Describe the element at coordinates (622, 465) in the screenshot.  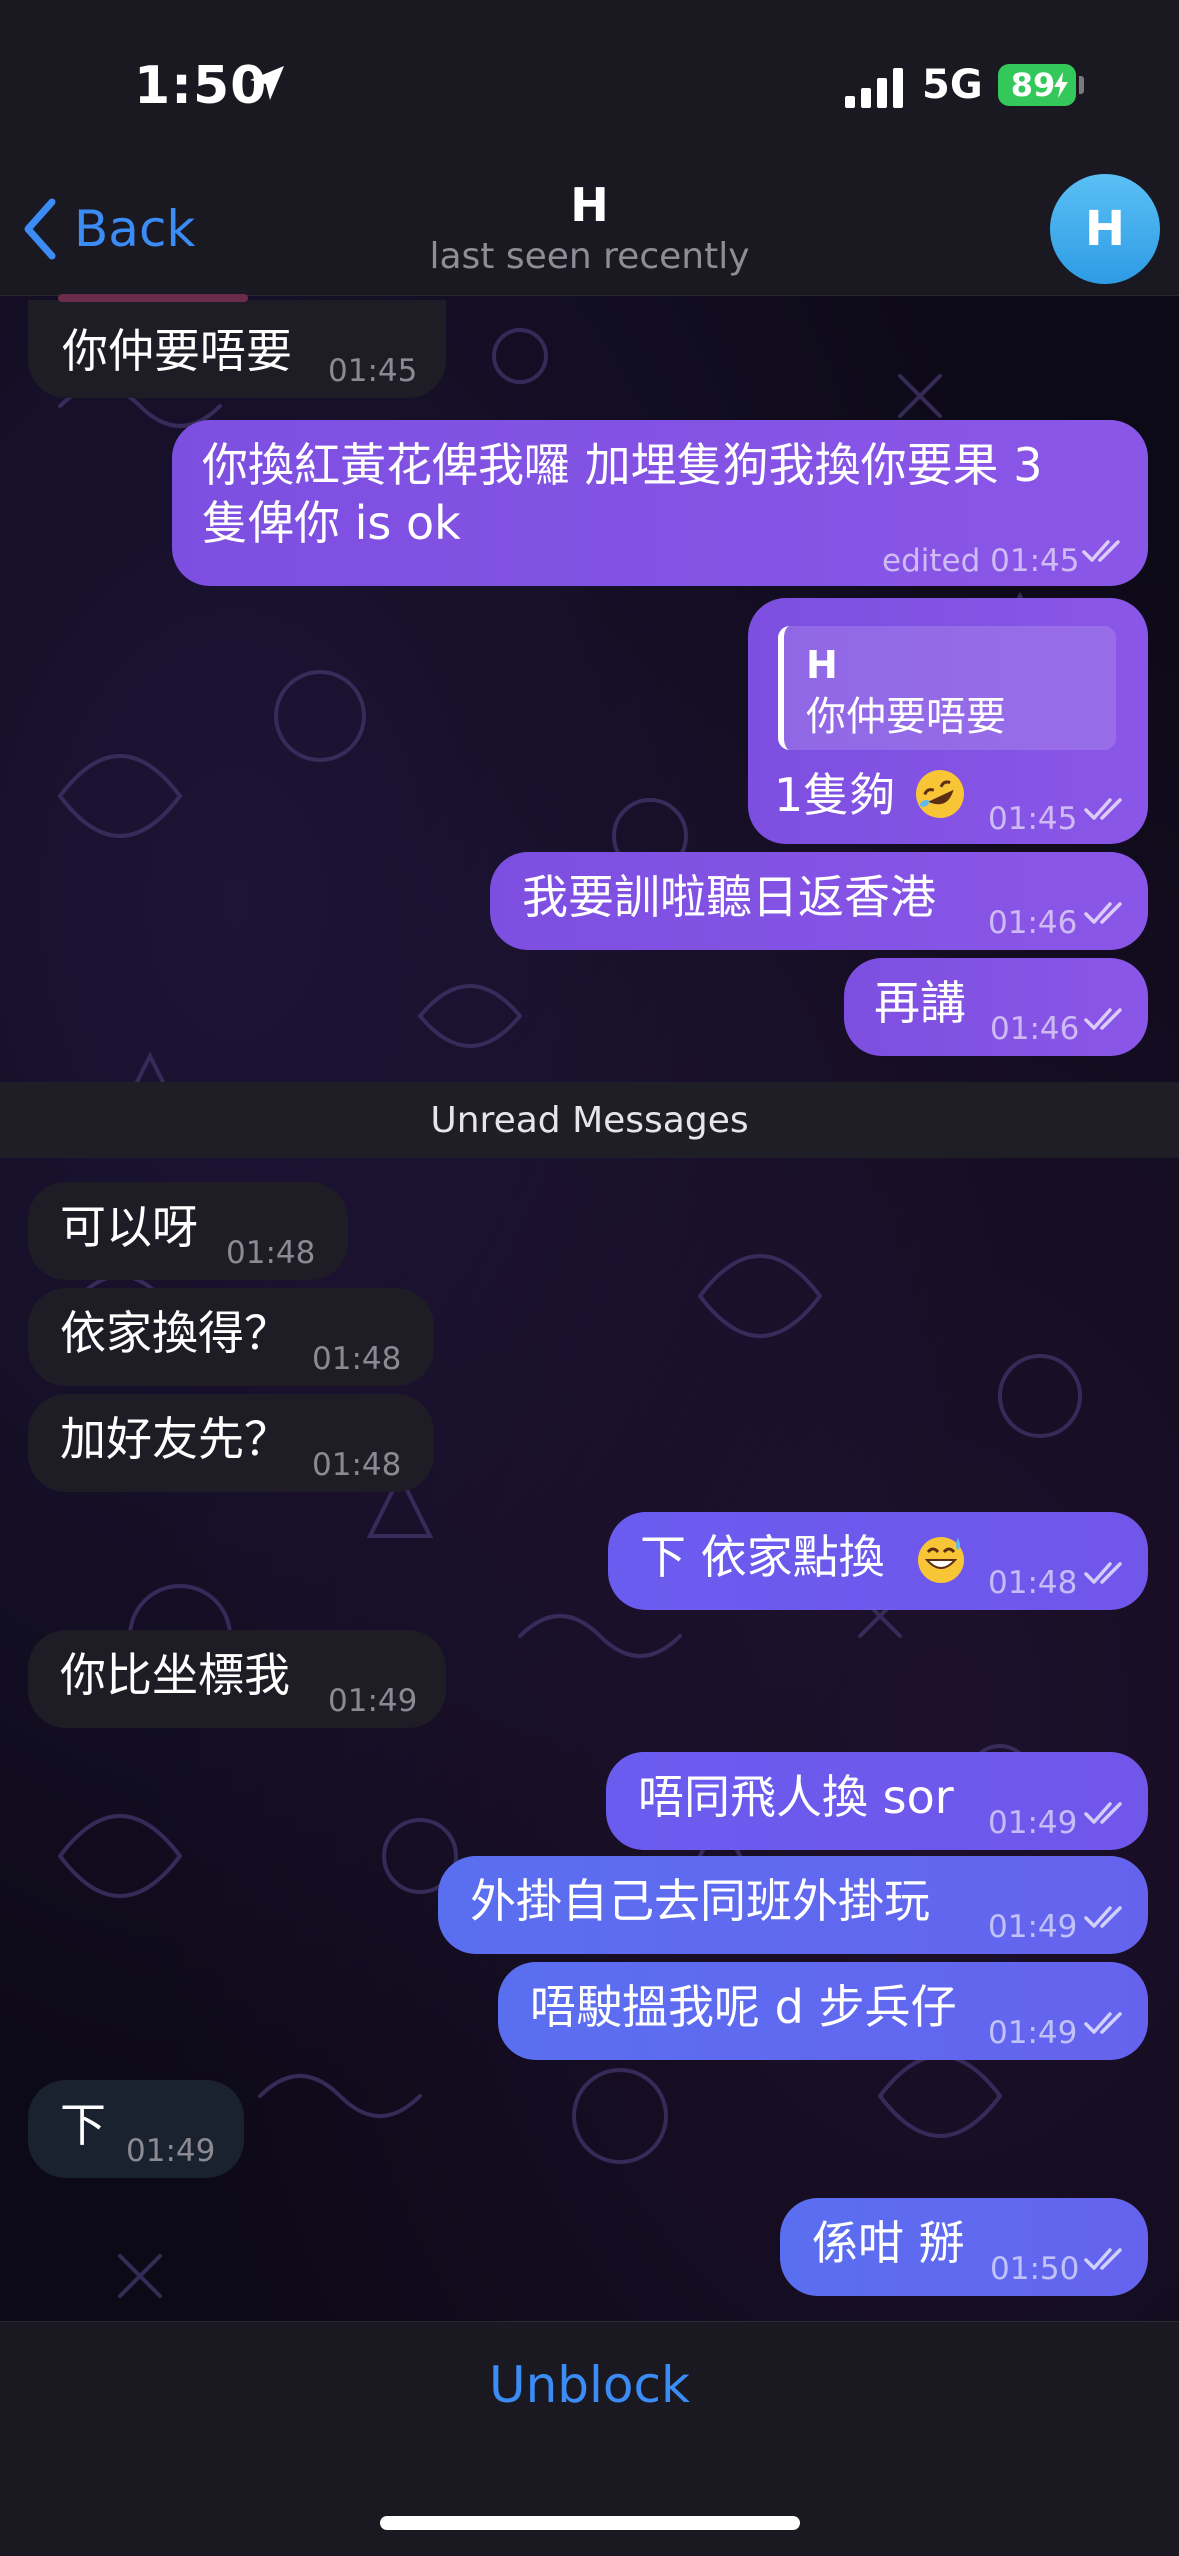
I see `message-text: 你換紅黃花俾我囉 加埋隻狗我換你要果 3` at that location.